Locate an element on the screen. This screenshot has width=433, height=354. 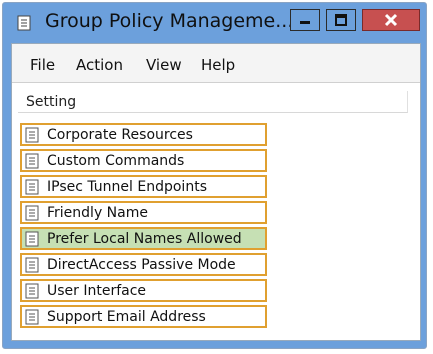
column-header-label: Setting is located at coordinates (51, 102).